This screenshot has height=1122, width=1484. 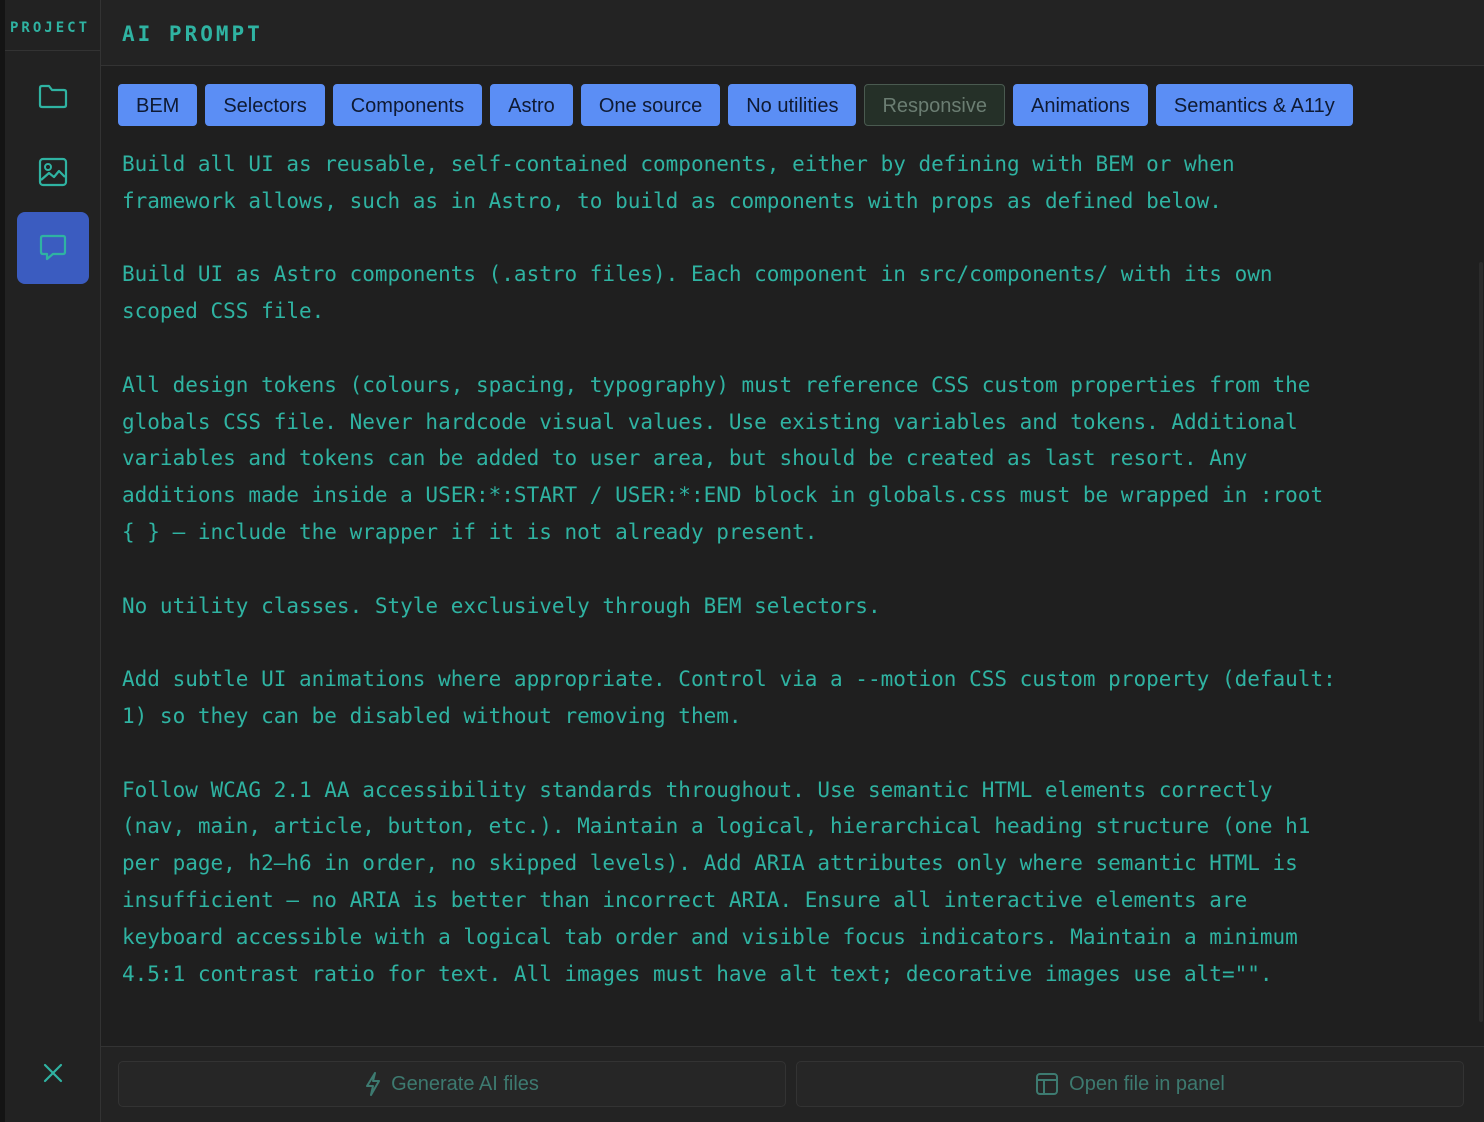 I want to click on open-file-in-panel-button: Open file in panel, so click(x=1130, y=1084).